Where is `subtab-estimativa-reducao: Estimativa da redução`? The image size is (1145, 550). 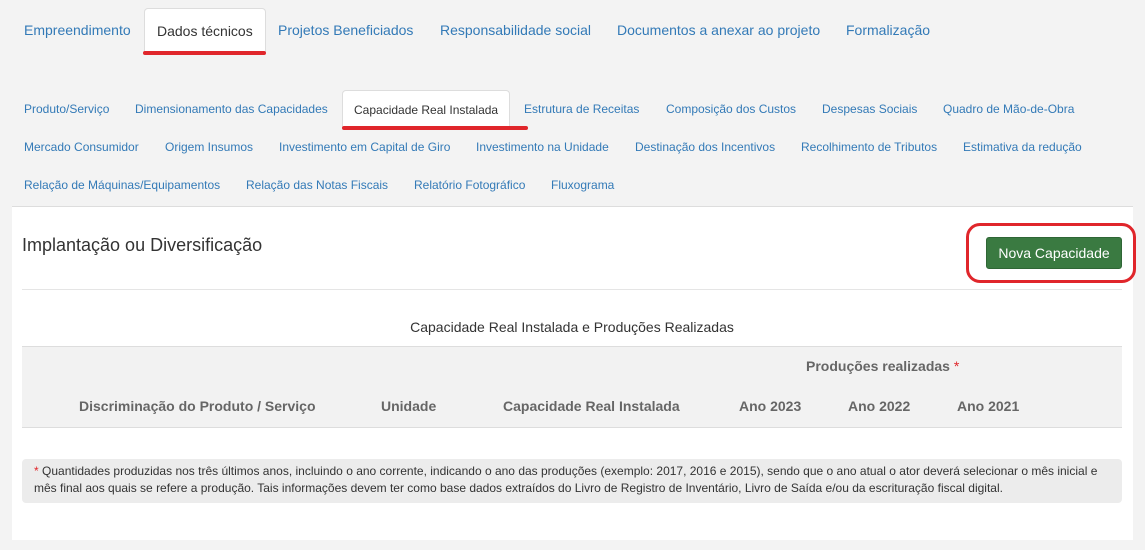 subtab-estimativa-reducao: Estimativa da redução is located at coordinates (1022, 147).